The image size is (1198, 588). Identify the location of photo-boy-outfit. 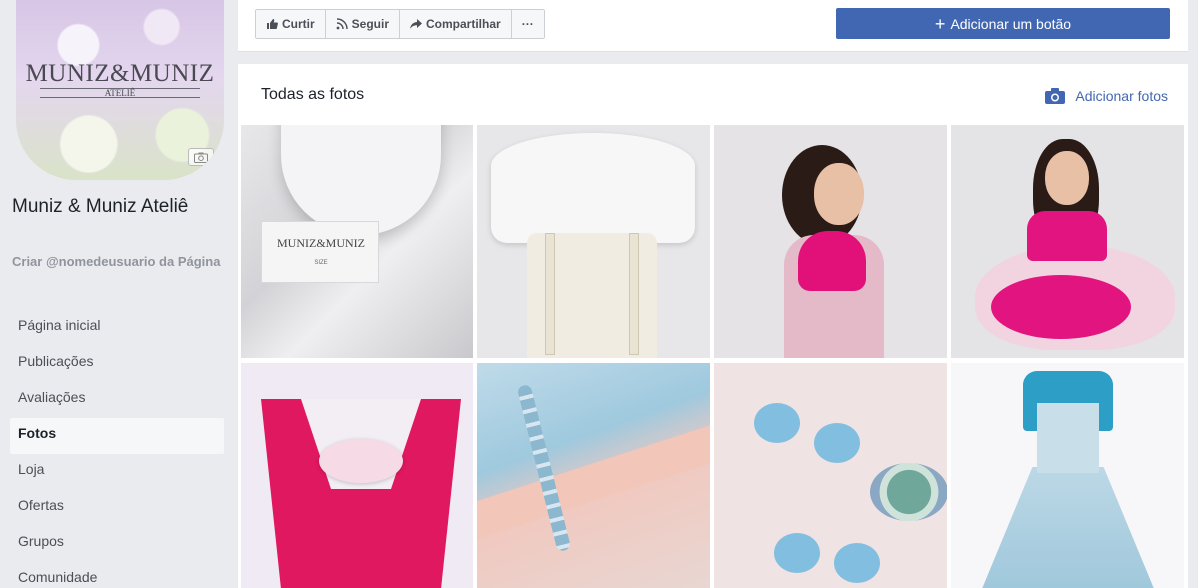
(593, 241).